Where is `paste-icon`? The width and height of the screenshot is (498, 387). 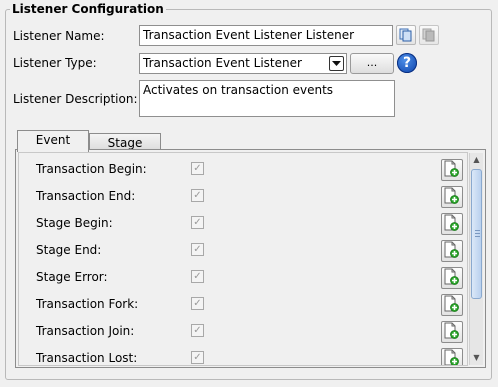 paste-icon is located at coordinates (428, 35).